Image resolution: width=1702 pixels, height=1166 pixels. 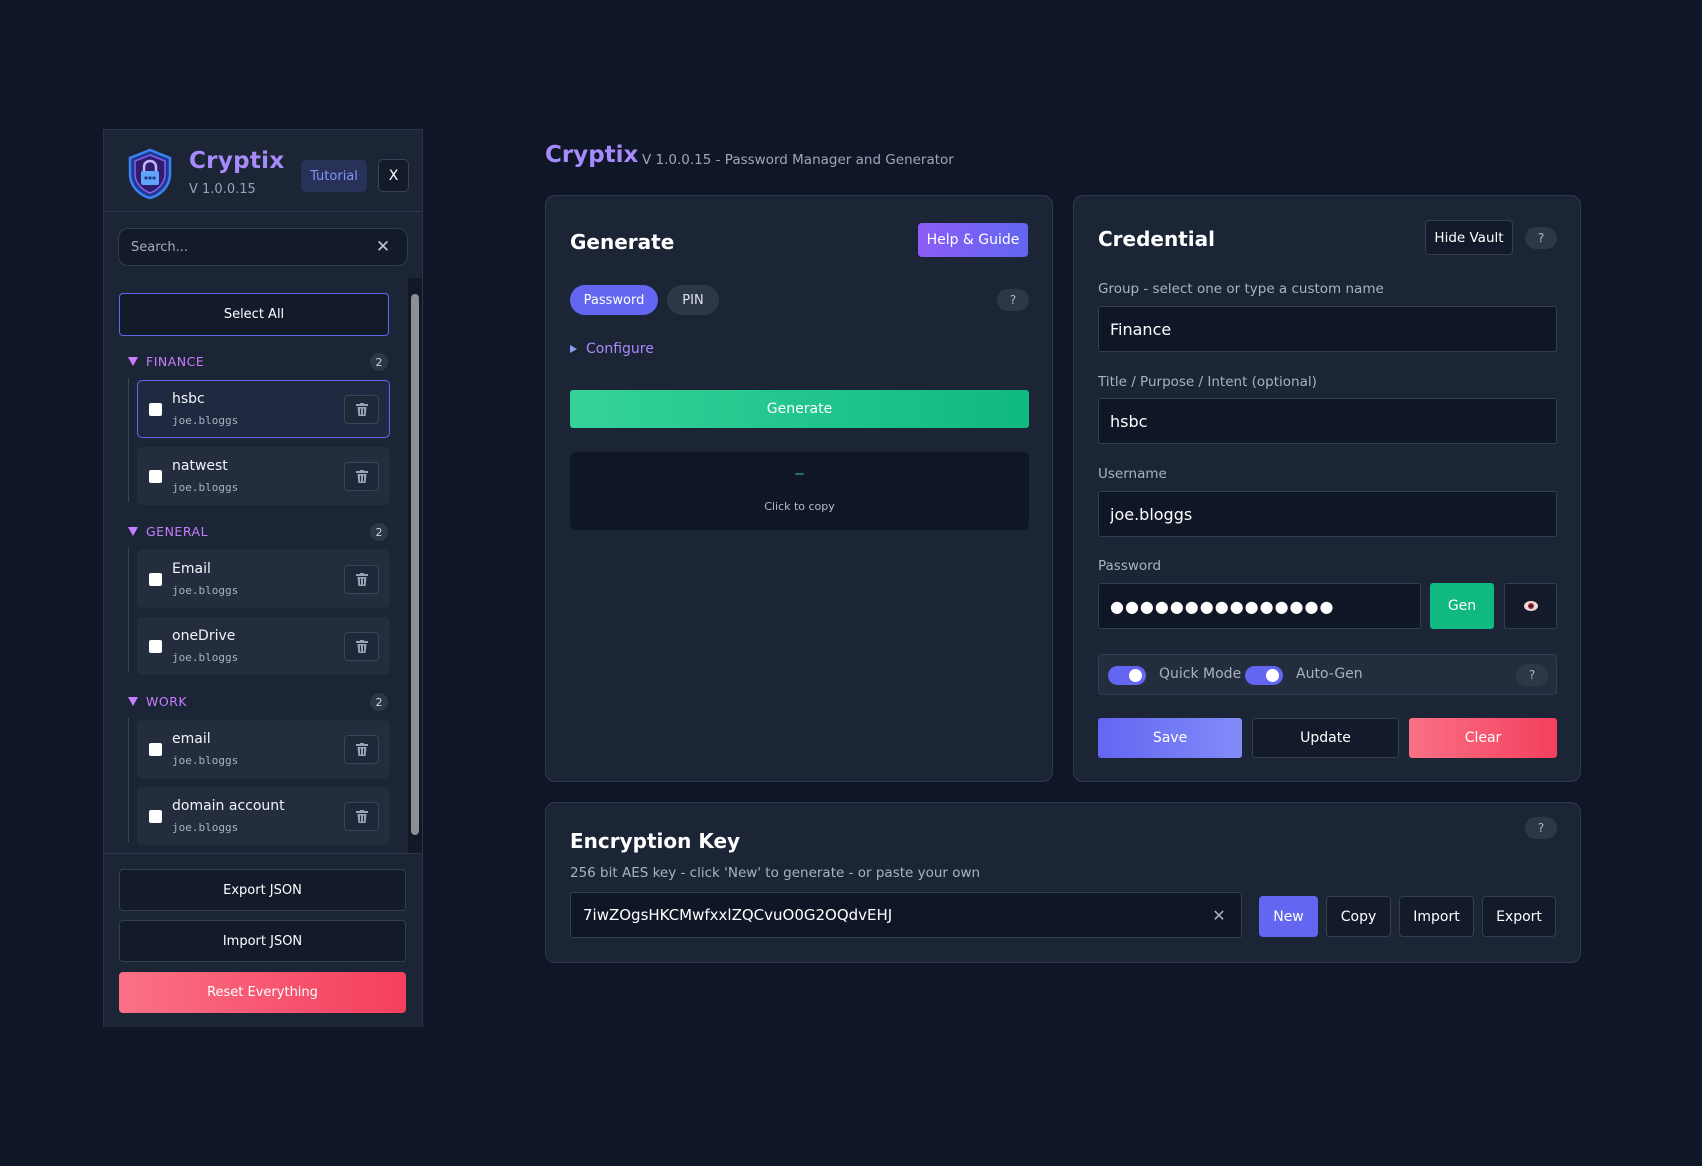 I want to click on entry-title: natwest, so click(x=200, y=466).